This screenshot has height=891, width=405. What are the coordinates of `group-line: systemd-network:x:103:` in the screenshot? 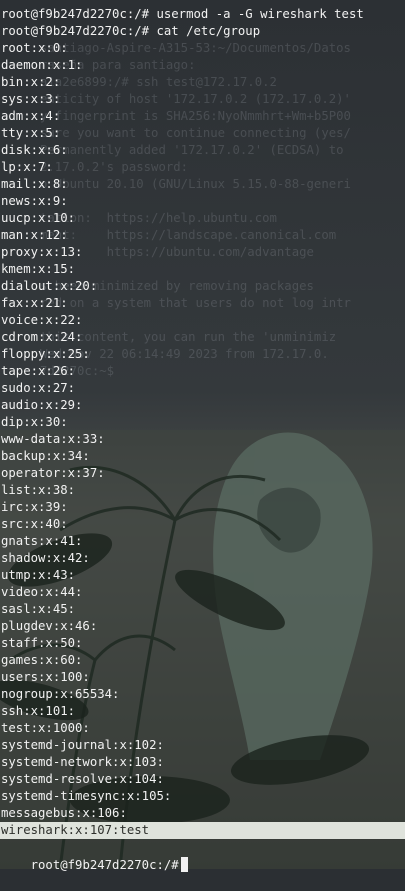 It's located at (82, 762).